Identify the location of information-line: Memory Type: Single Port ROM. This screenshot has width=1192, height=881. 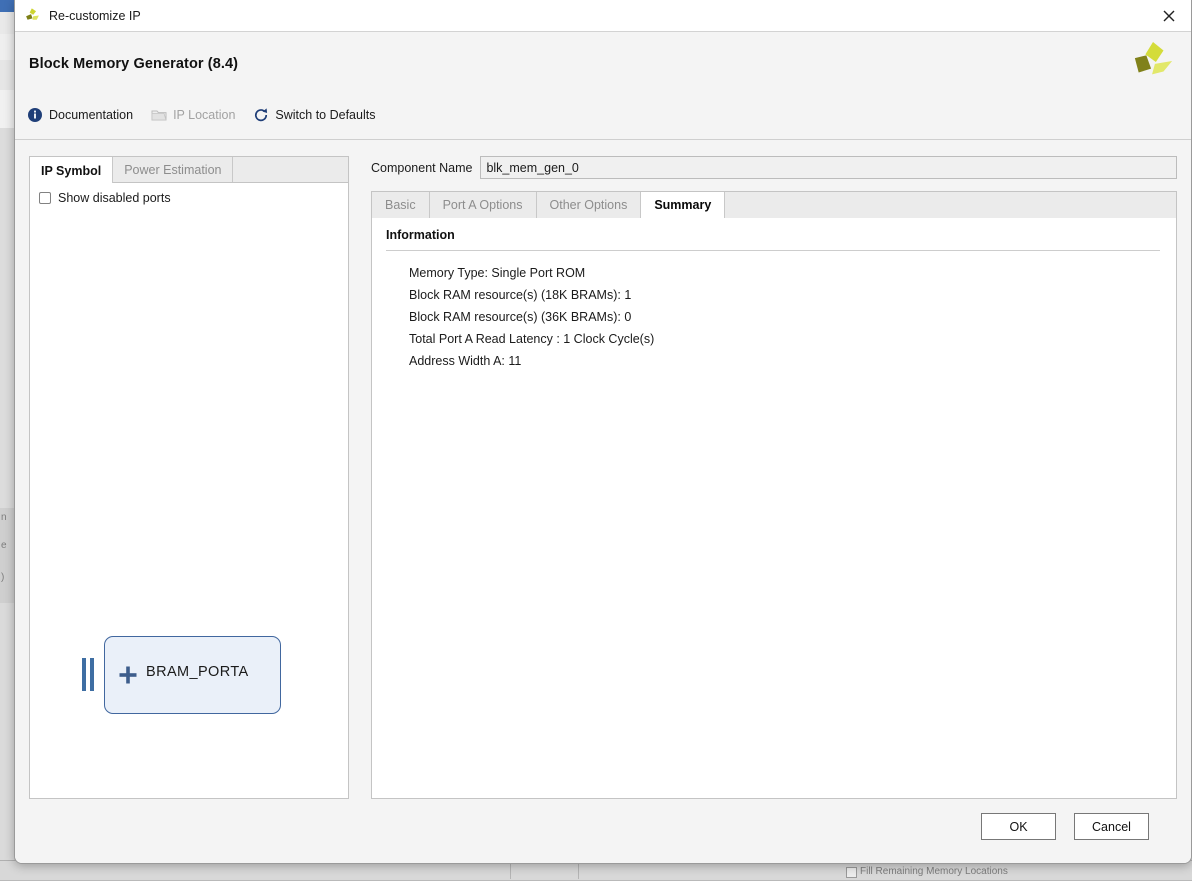
(784, 273).